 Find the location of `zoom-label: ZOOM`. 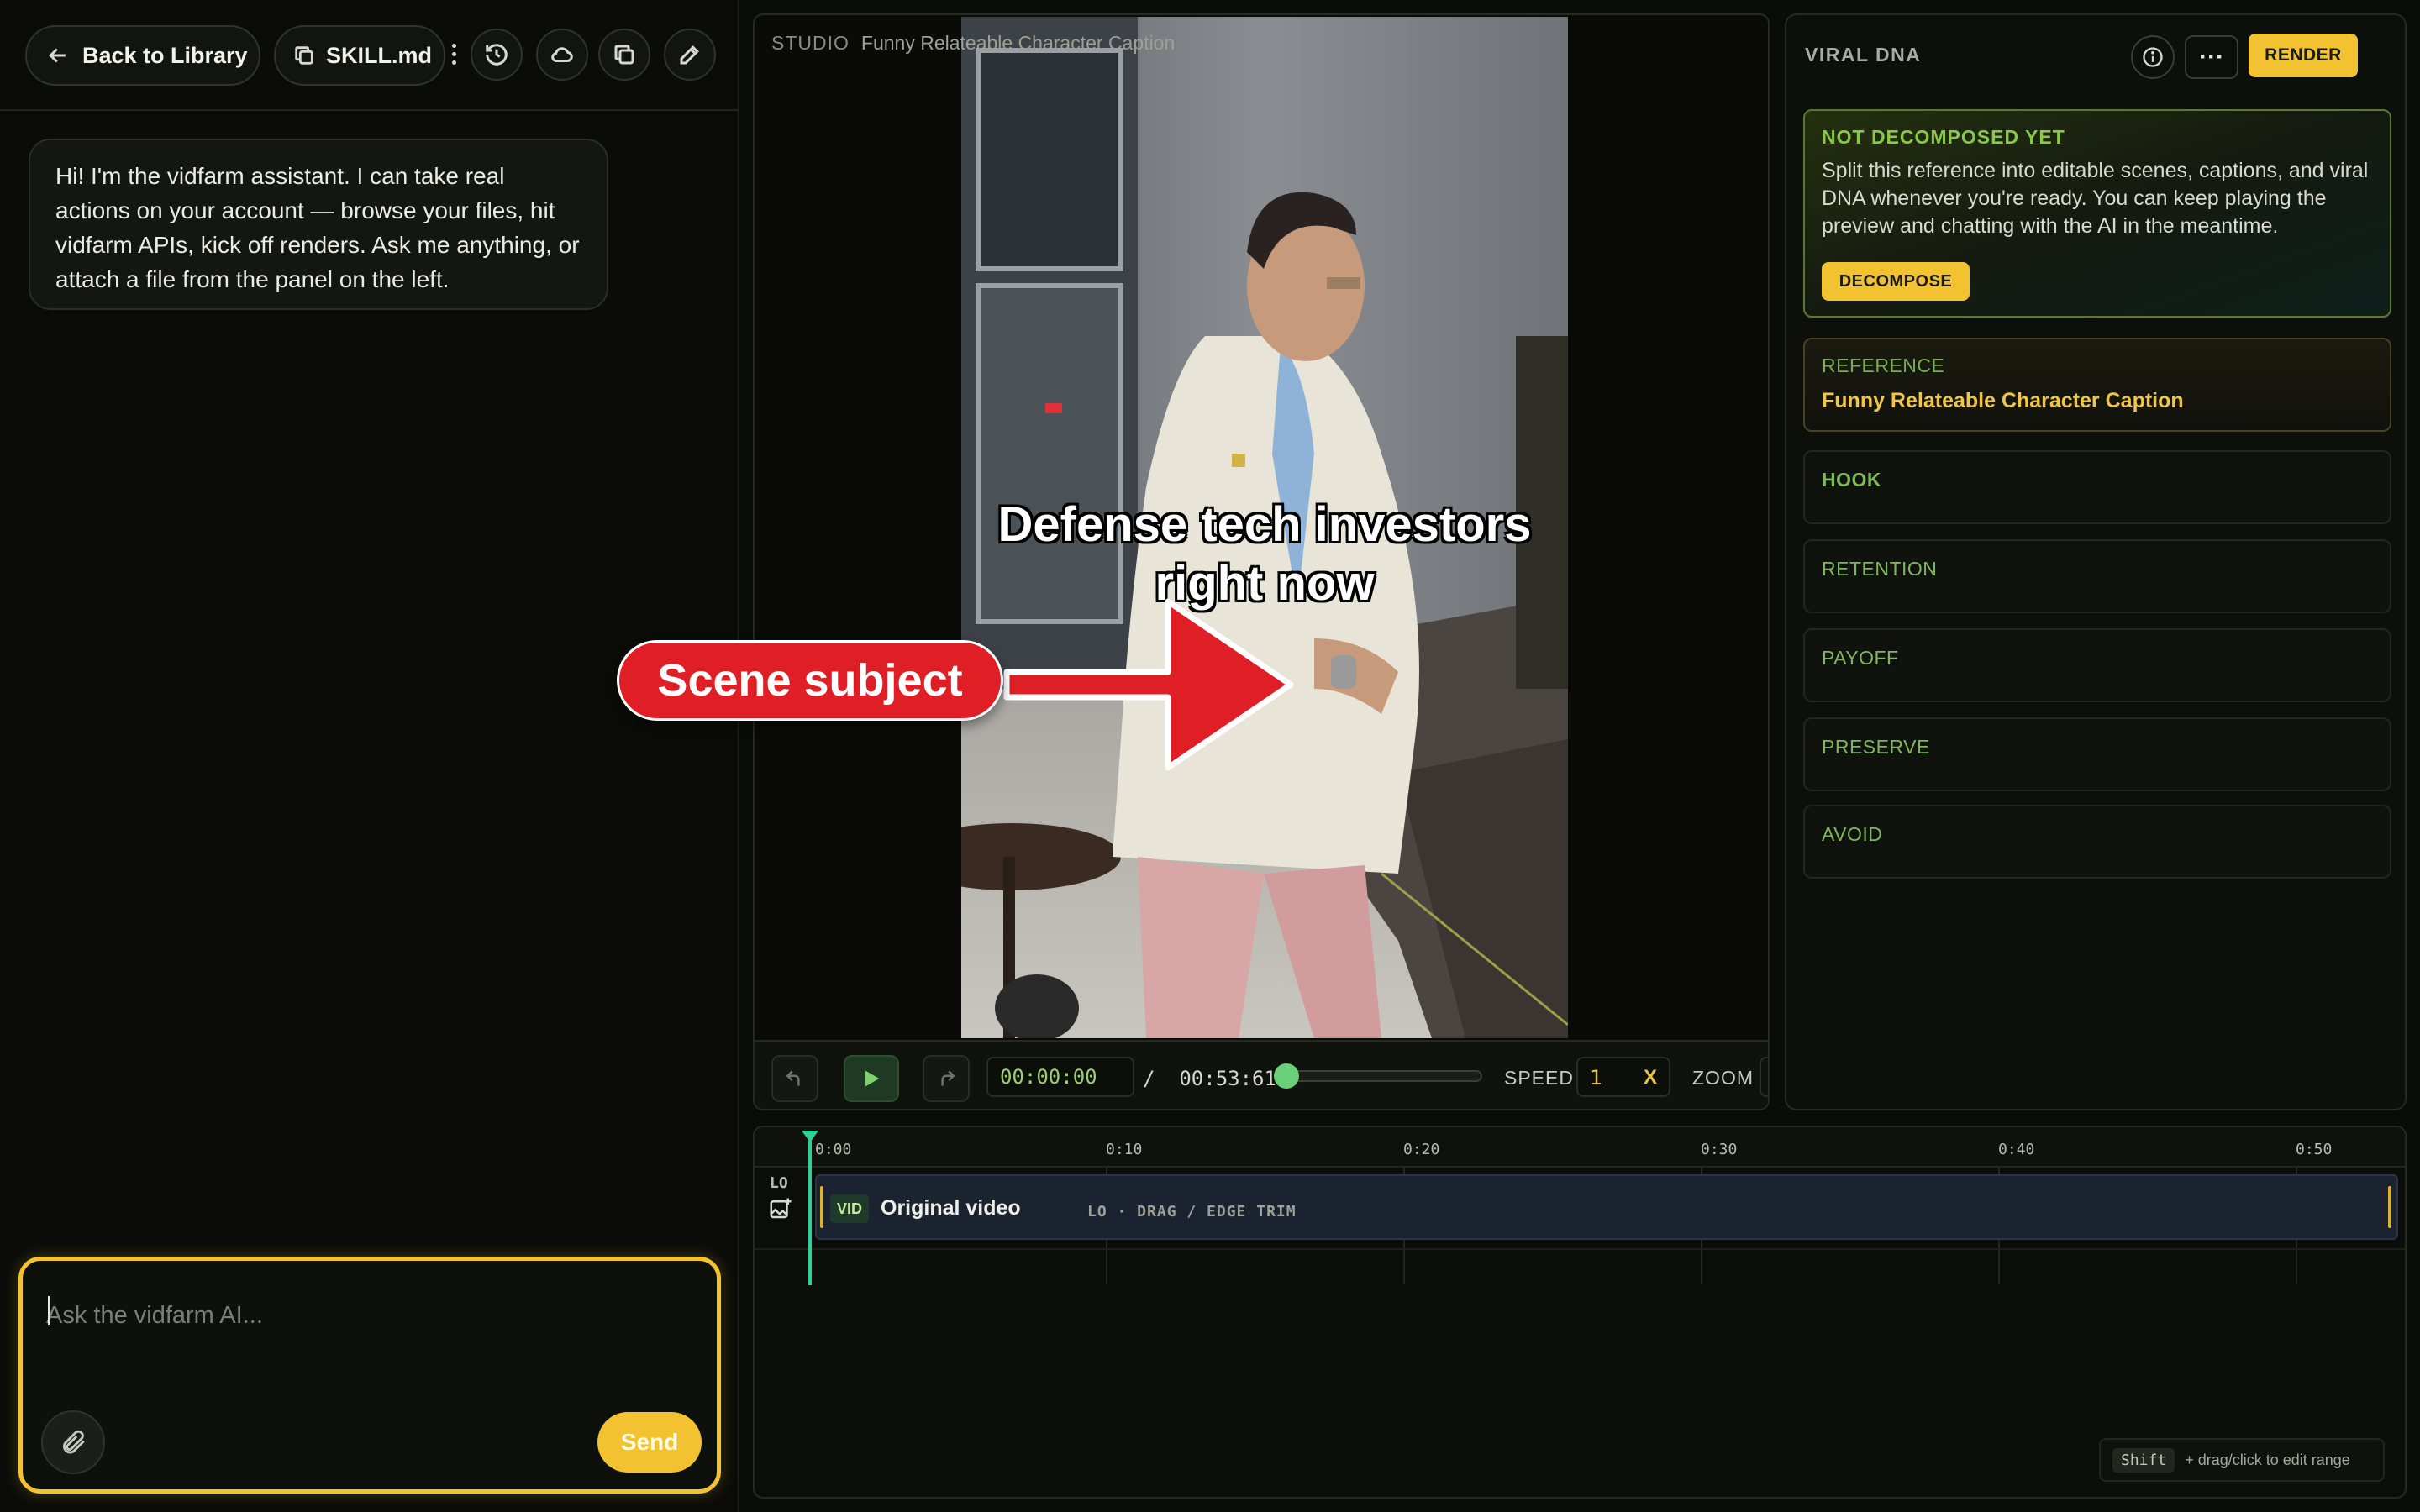

zoom-label: ZOOM is located at coordinates (1723, 1078).